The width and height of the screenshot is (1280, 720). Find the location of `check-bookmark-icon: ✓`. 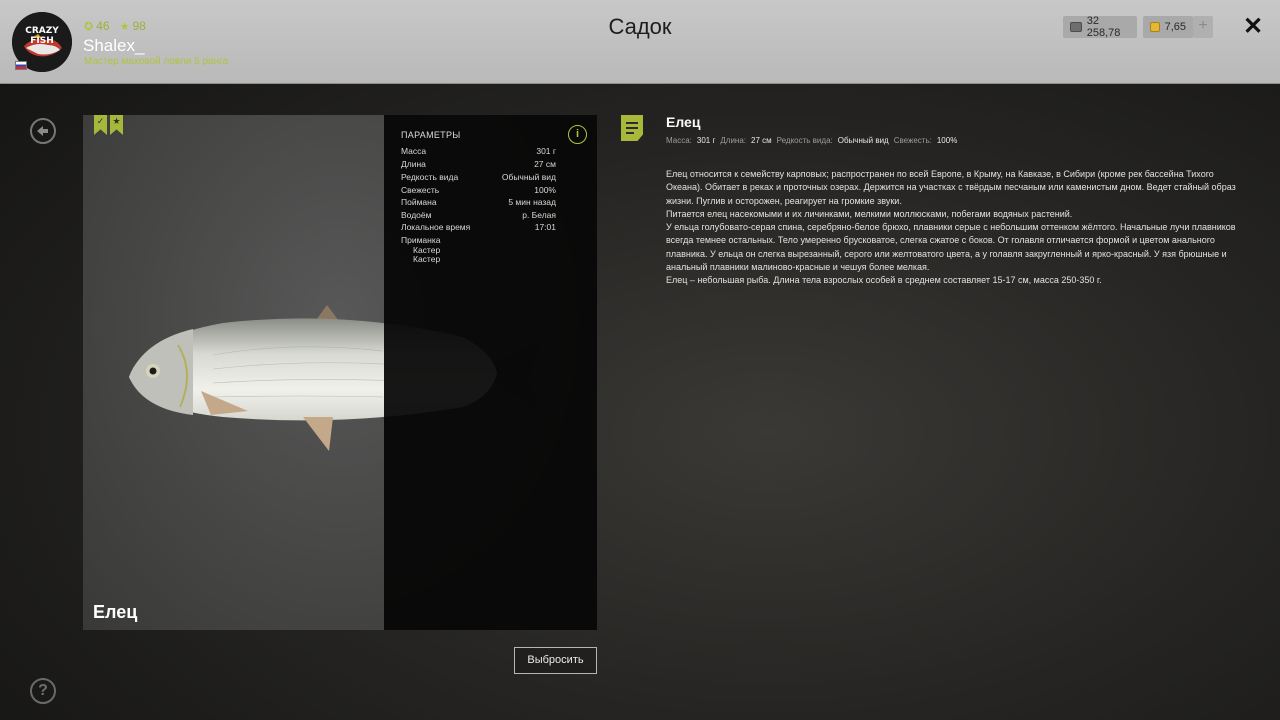

check-bookmark-icon: ✓ is located at coordinates (100, 125).